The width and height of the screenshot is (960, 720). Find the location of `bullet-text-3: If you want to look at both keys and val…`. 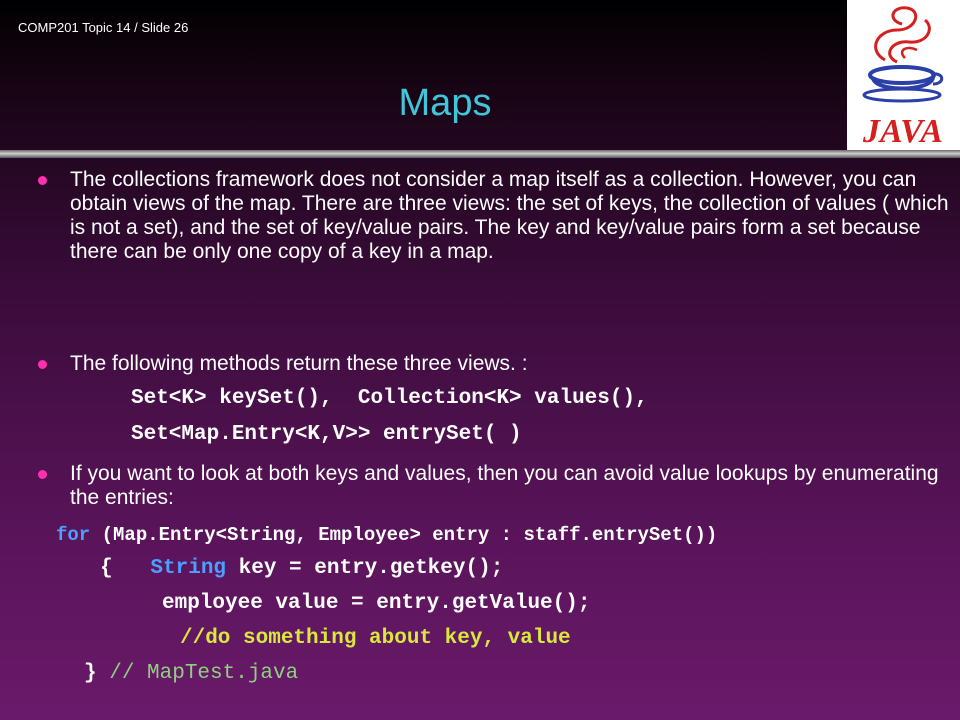

bullet-text-3: If you want to look at both keys and val… is located at coordinates (504, 485).